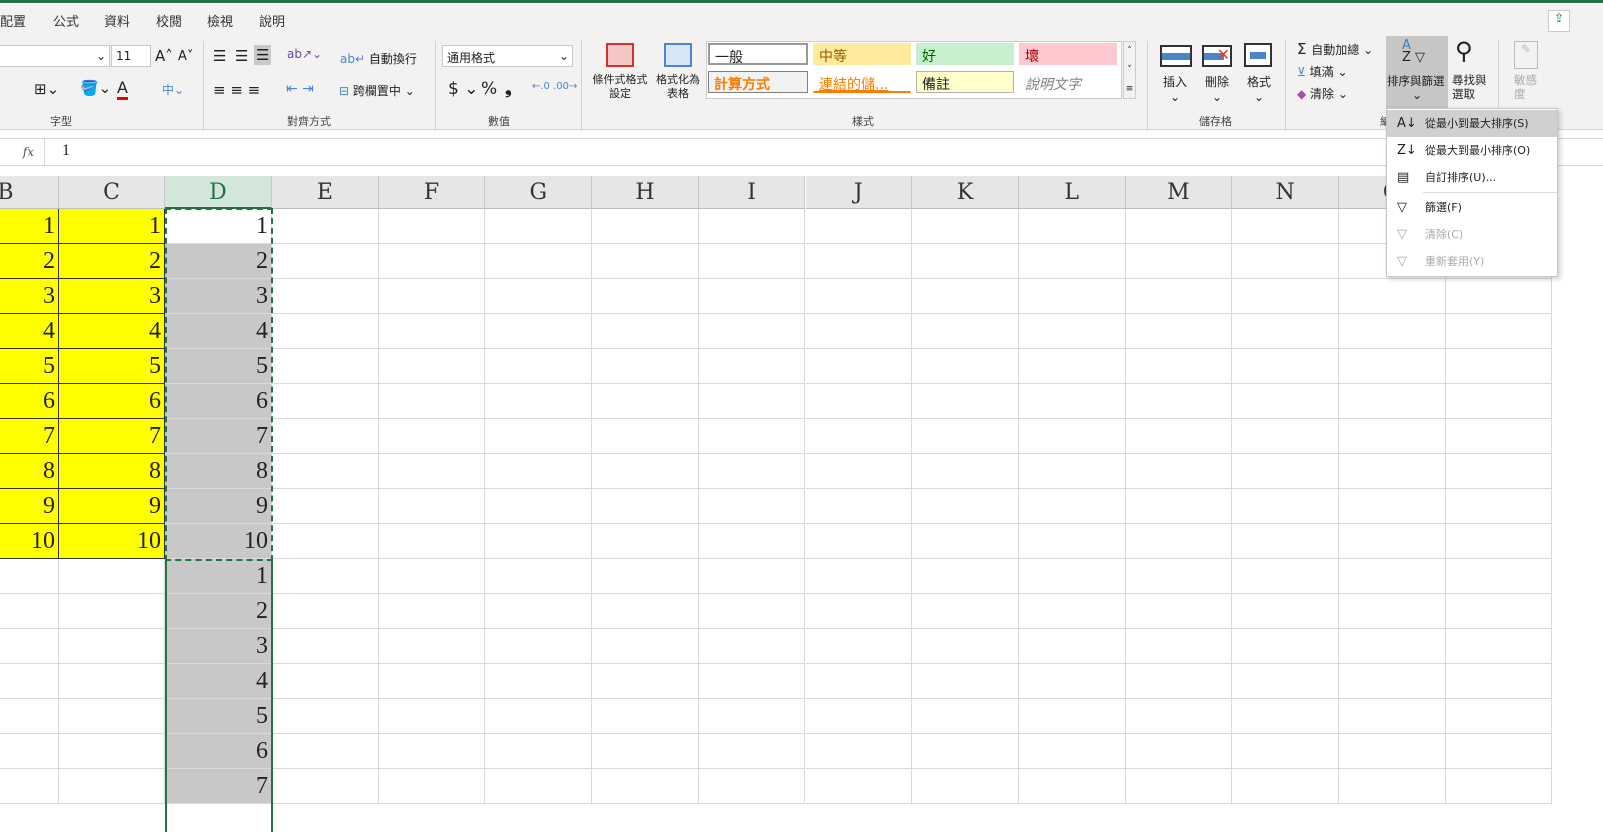  Describe the element at coordinates (1335, 49) in the screenshot. I see `autosum-button: Σ 自動加總 ⌄` at that location.